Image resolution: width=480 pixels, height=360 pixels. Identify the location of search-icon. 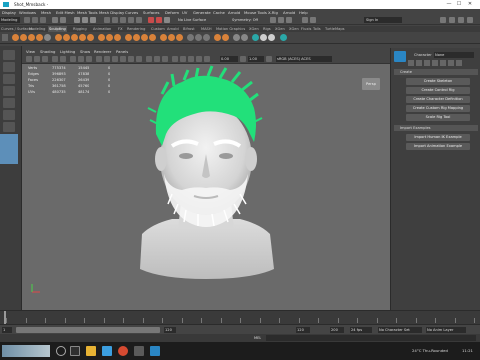
(61, 351).